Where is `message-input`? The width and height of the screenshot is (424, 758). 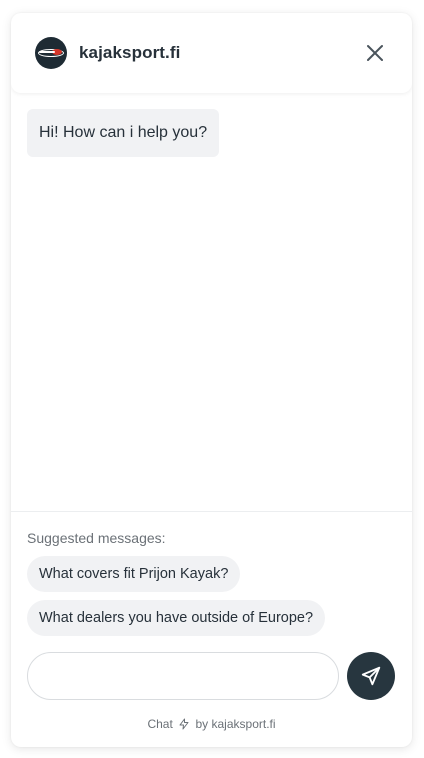 message-input is located at coordinates (183, 676).